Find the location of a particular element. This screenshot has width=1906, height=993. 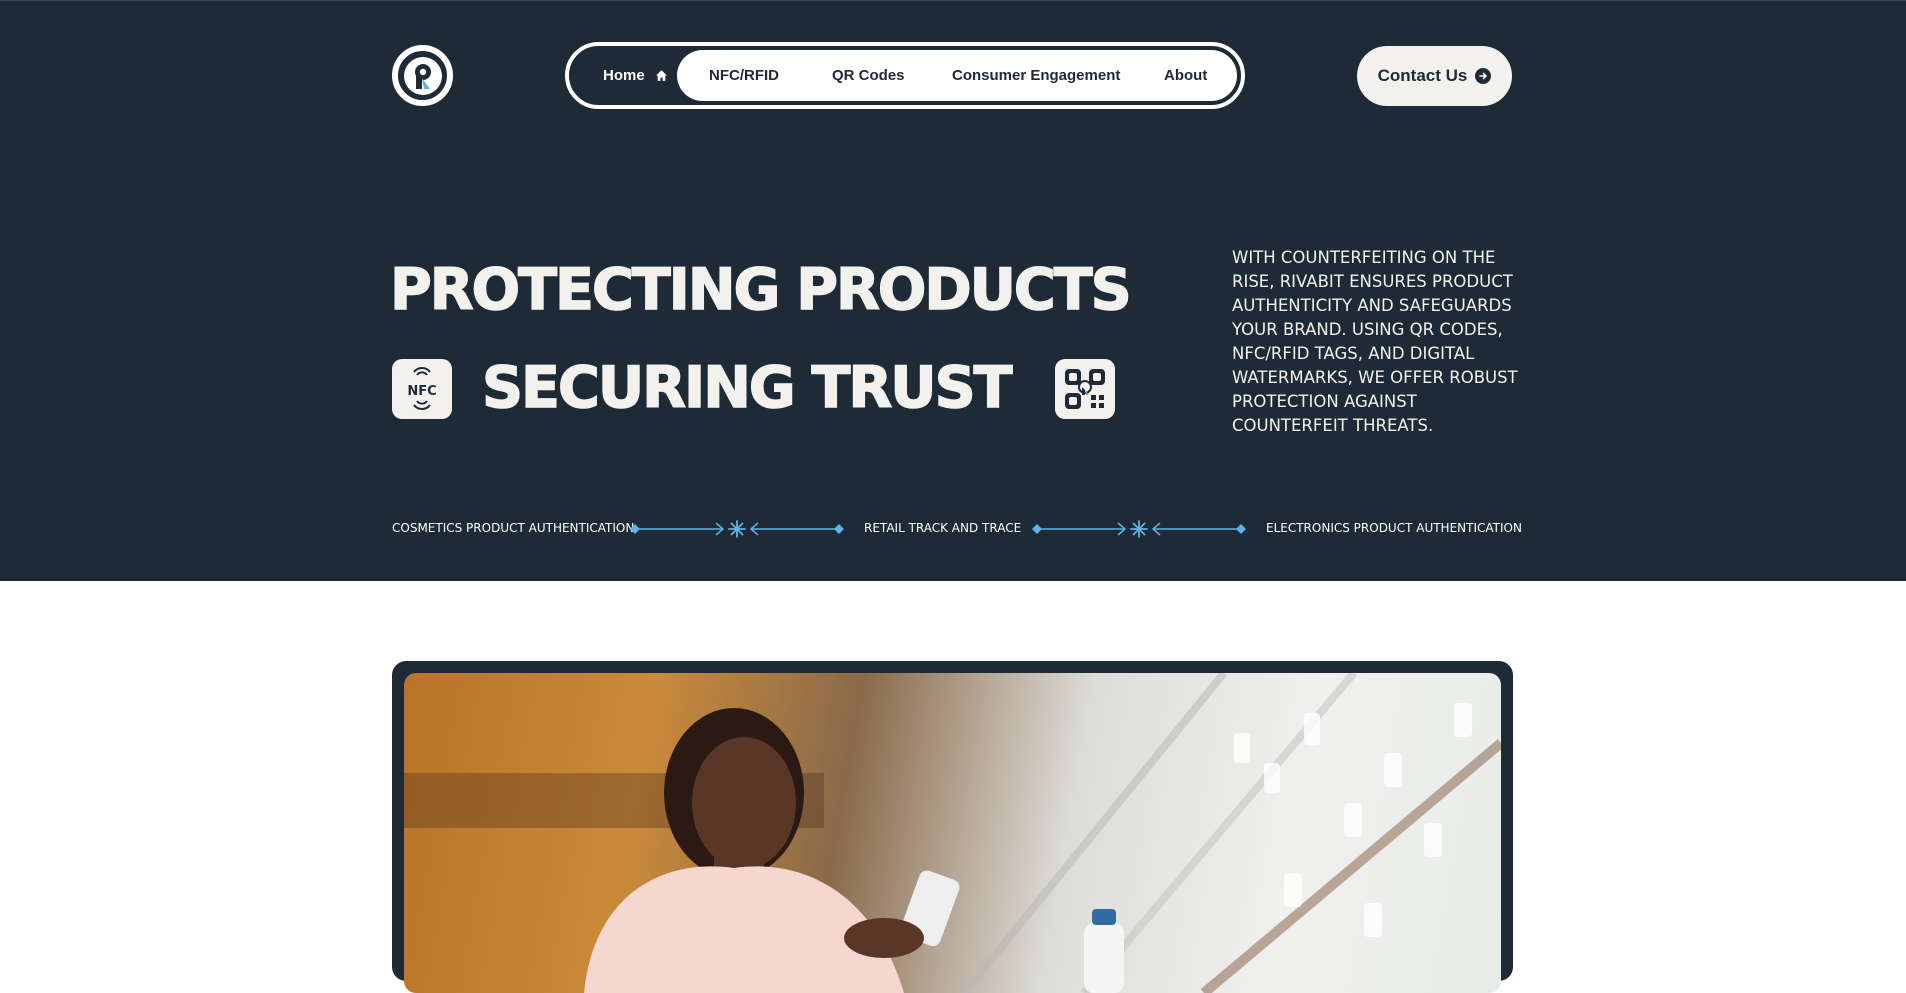

nav-home: Home is located at coordinates (635, 75).